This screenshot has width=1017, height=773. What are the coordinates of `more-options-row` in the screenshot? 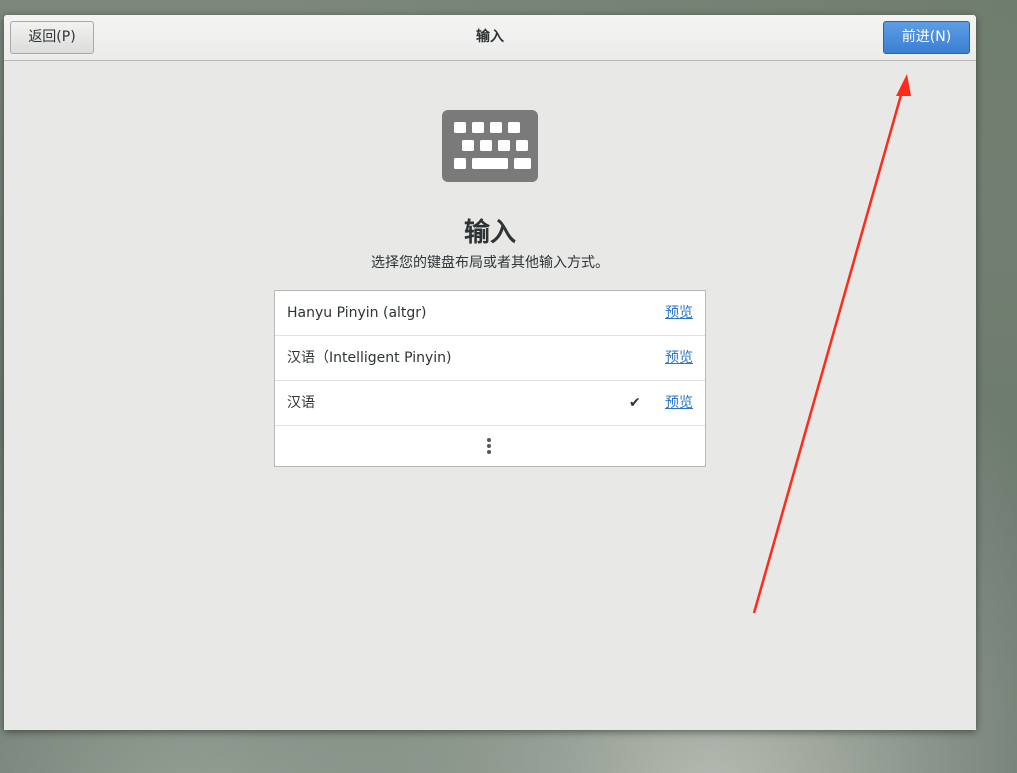 It's located at (490, 446).